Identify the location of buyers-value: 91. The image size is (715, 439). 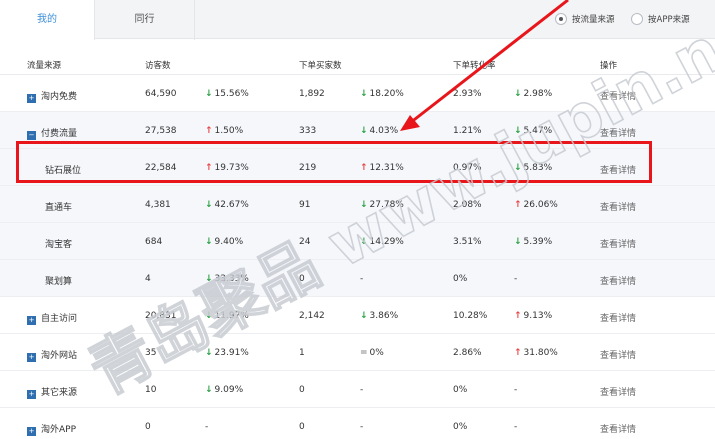
(305, 205).